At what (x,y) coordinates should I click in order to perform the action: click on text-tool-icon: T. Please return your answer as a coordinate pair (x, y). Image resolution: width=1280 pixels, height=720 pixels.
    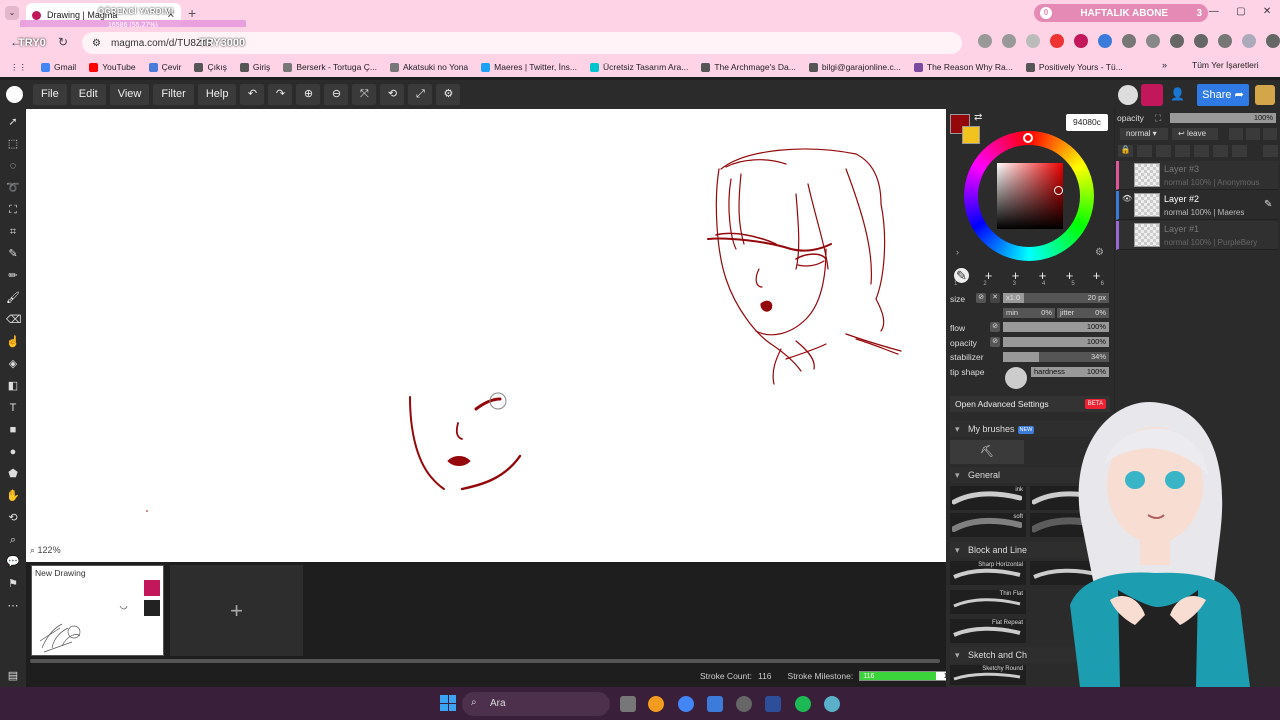
    Looking at the image, I should click on (13, 408).